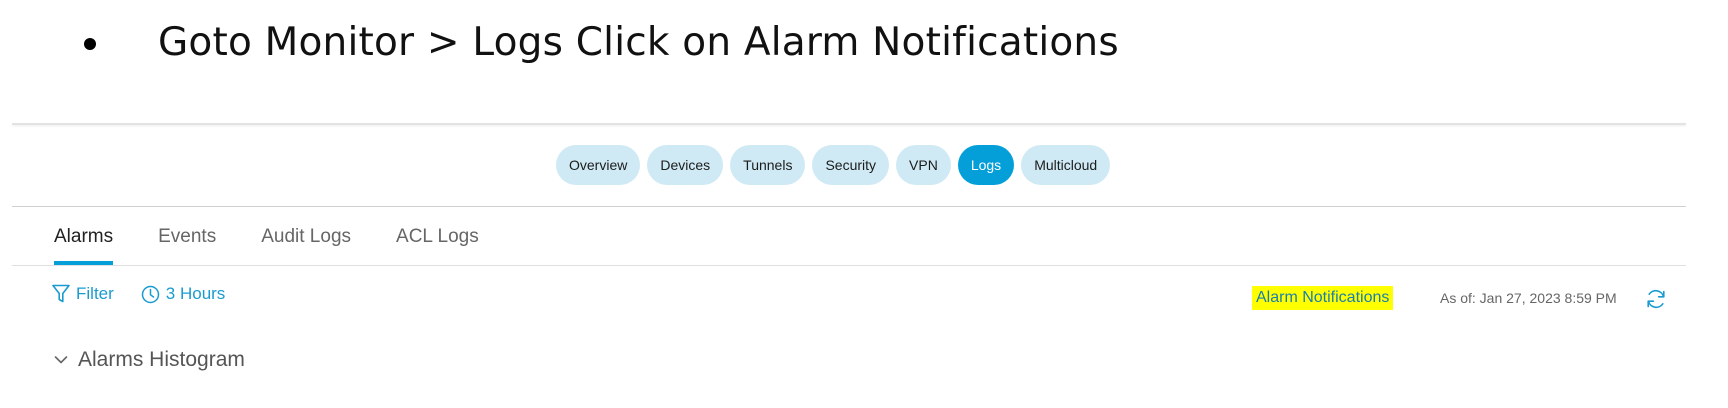  I want to click on tab-events: Events, so click(187, 246).